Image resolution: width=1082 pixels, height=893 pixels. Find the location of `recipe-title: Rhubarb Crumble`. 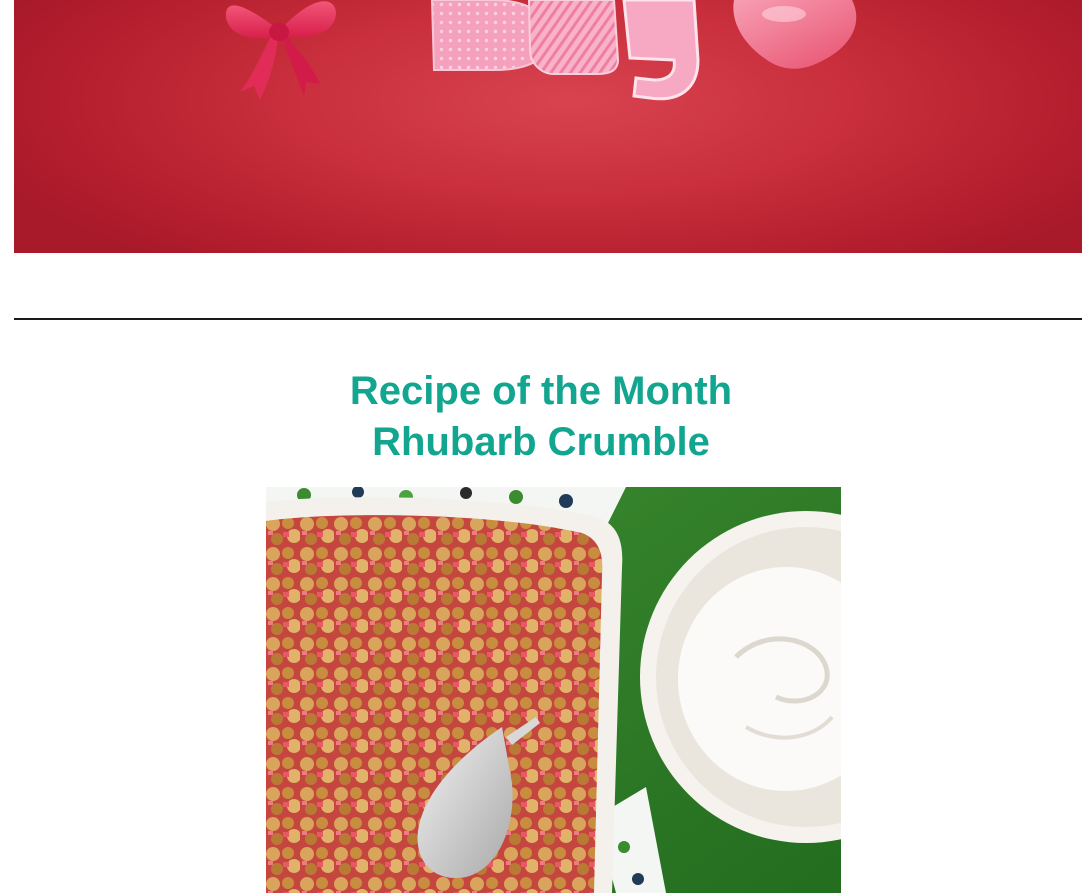

recipe-title: Rhubarb Crumble is located at coordinates (541, 442).